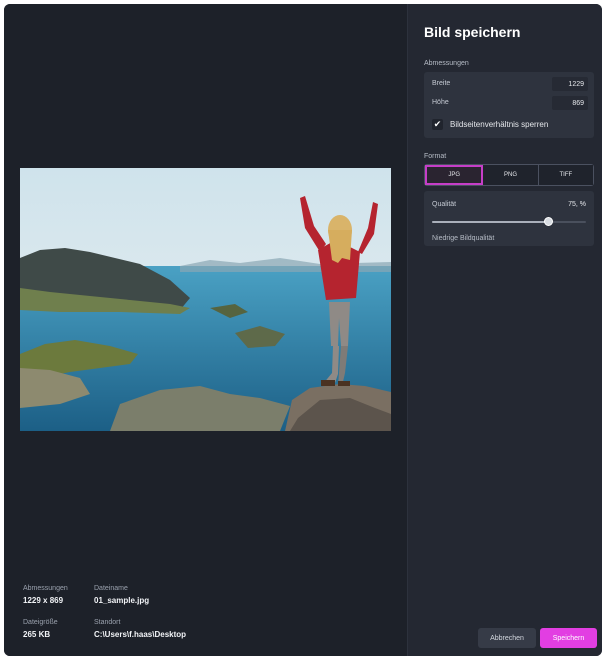  Describe the element at coordinates (565, 175) in the screenshot. I see `format-option-tiff: TIFF` at that location.